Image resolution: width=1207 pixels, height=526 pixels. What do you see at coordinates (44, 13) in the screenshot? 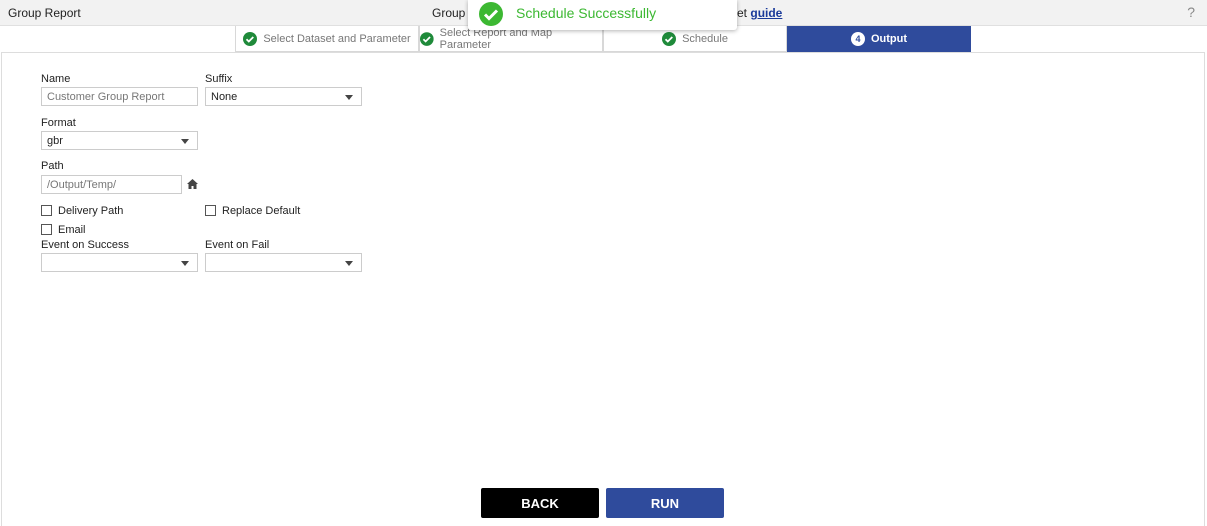
I see `page-title: Group Report` at bounding box center [44, 13].